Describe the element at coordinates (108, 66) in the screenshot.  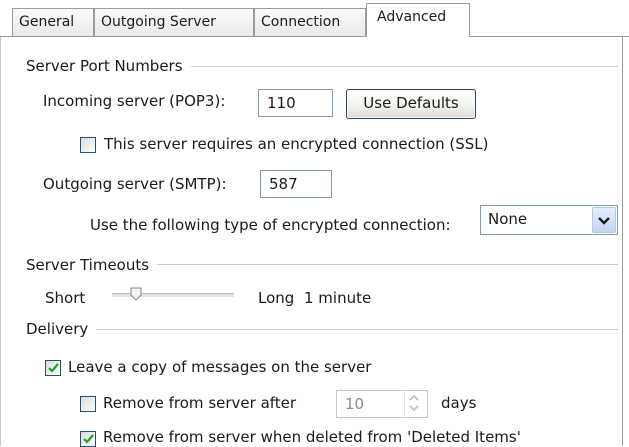
I see `group-heading-server-ports: Server Port Numbers` at that location.